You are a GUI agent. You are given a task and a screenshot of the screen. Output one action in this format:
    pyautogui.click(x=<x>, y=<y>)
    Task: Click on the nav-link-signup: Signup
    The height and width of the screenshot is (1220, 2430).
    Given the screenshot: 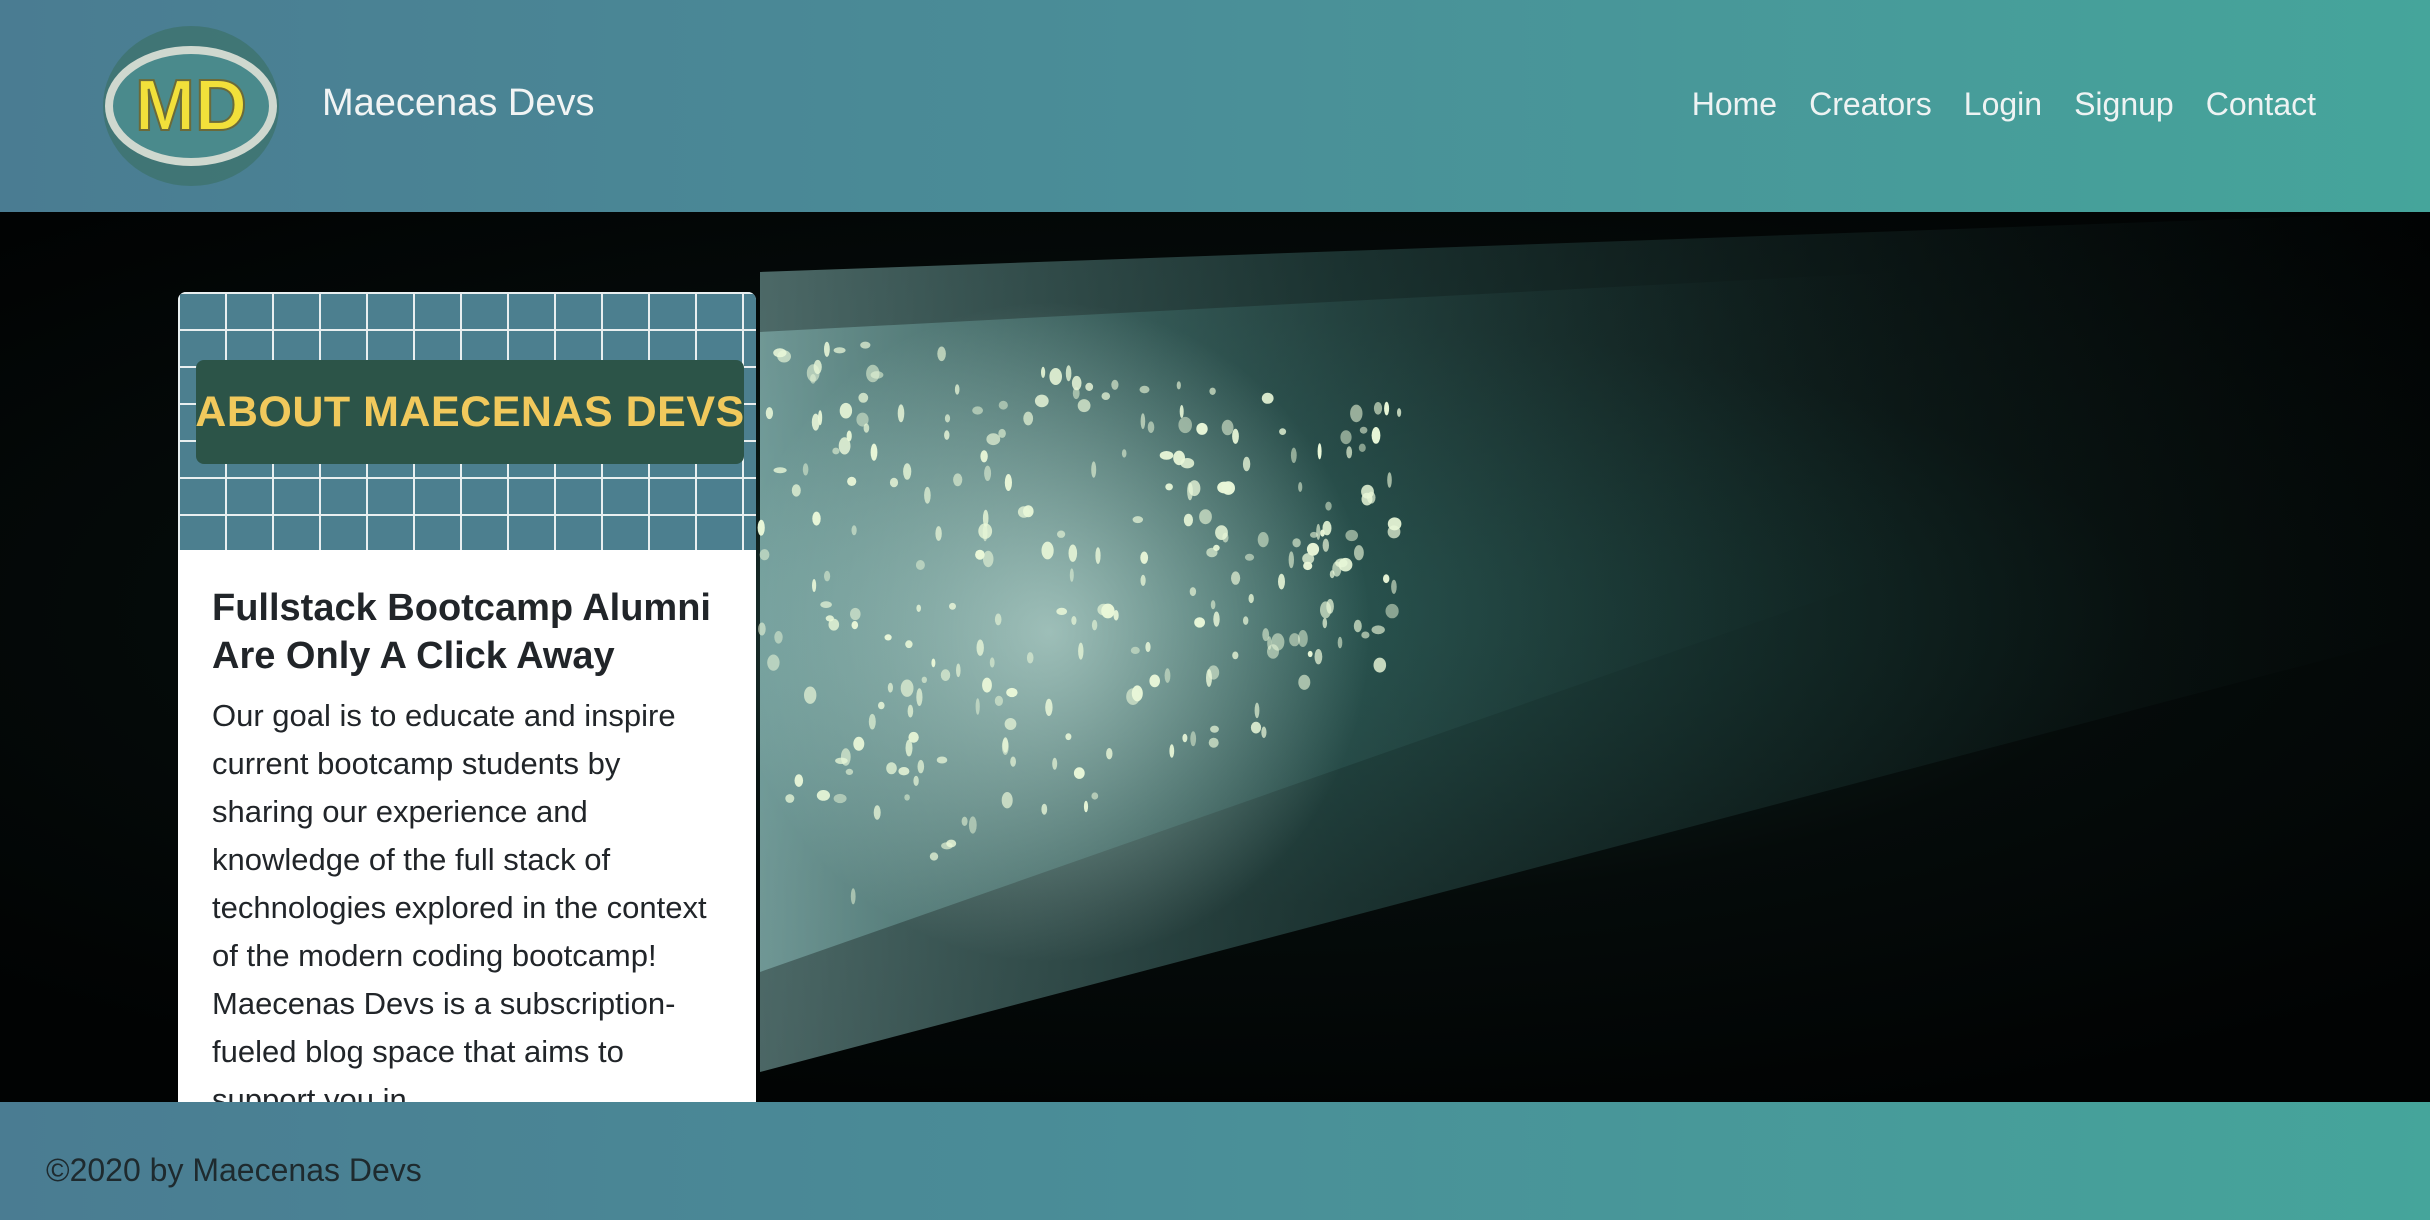 What is the action you would take?
    pyautogui.click(x=2124, y=104)
    